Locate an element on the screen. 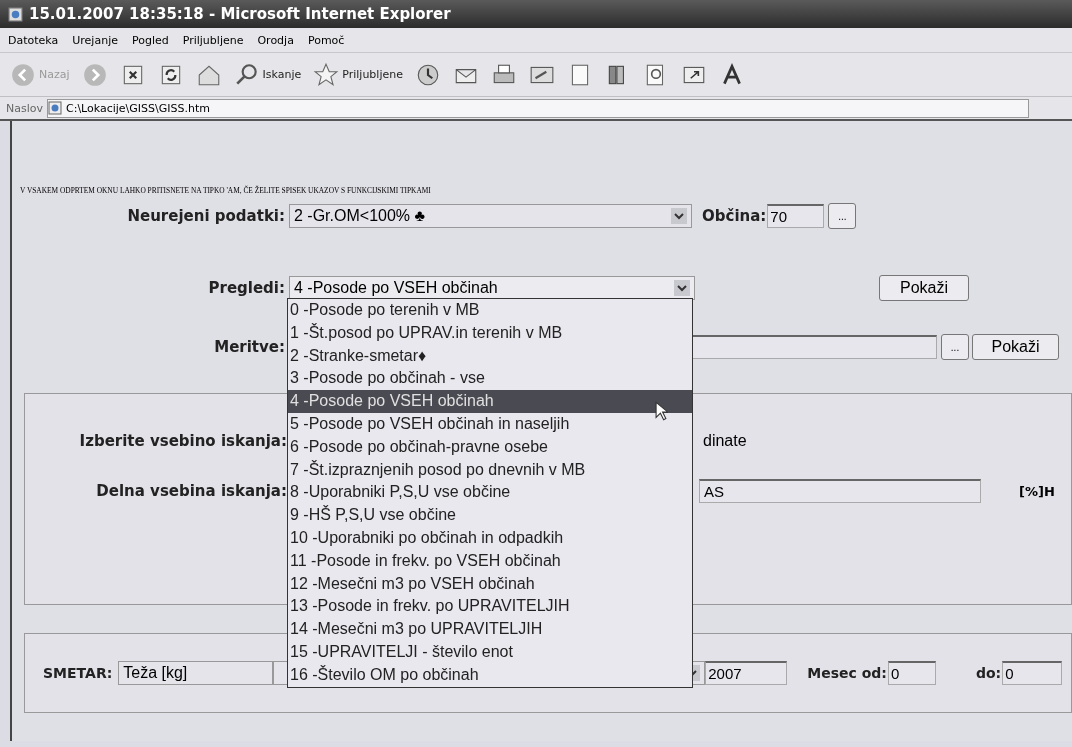 The image size is (1072, 747). dropdown-option: 10 -Uporabniki po občinah in odpadkih is located at coordinates (490, 538).